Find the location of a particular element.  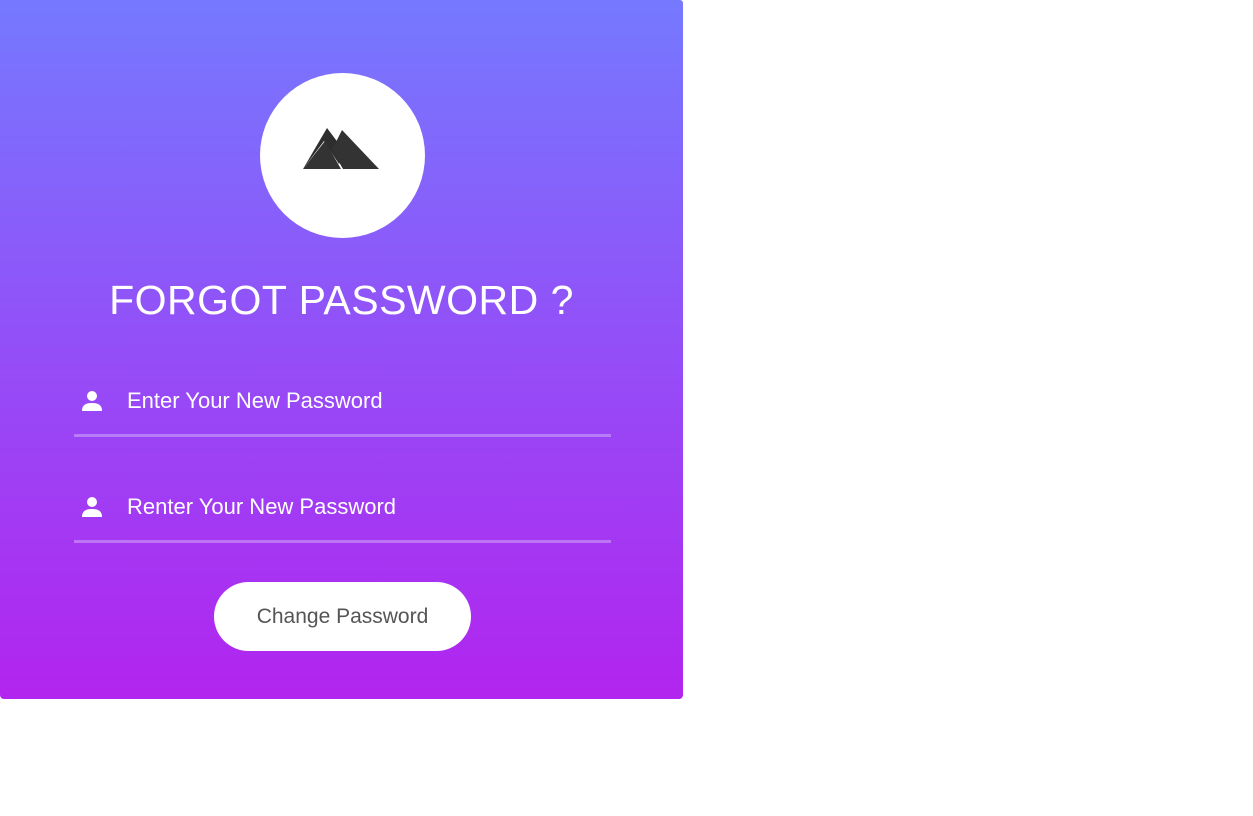

page-title: FORGOT PASSWORD ? is located at coordinates (341, 300).